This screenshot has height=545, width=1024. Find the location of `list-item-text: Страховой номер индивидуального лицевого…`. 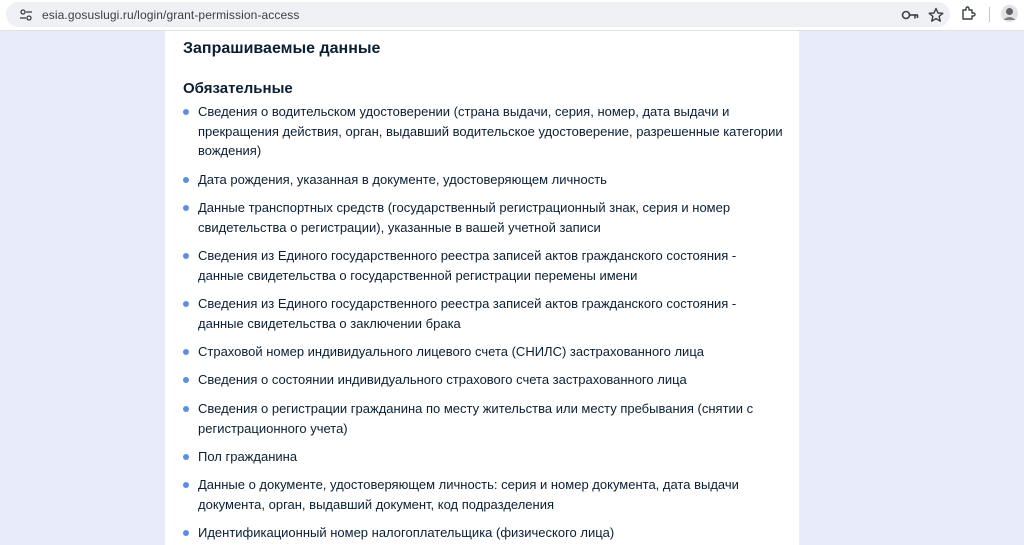

list-item-text: Страховой номер индивидуального лицевого… is located at coordinates (451, 351).